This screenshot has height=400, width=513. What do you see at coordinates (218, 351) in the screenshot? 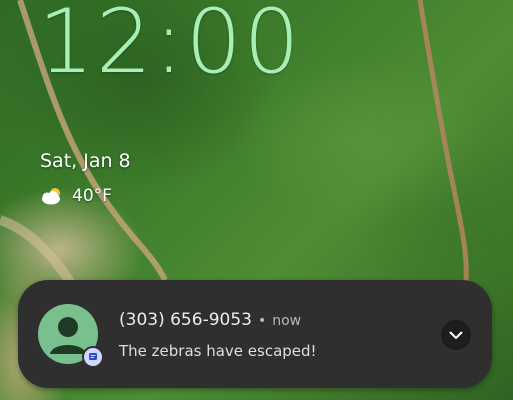
I see `notification-message: The zebras have escaped!` at bounding box center [218, 351].